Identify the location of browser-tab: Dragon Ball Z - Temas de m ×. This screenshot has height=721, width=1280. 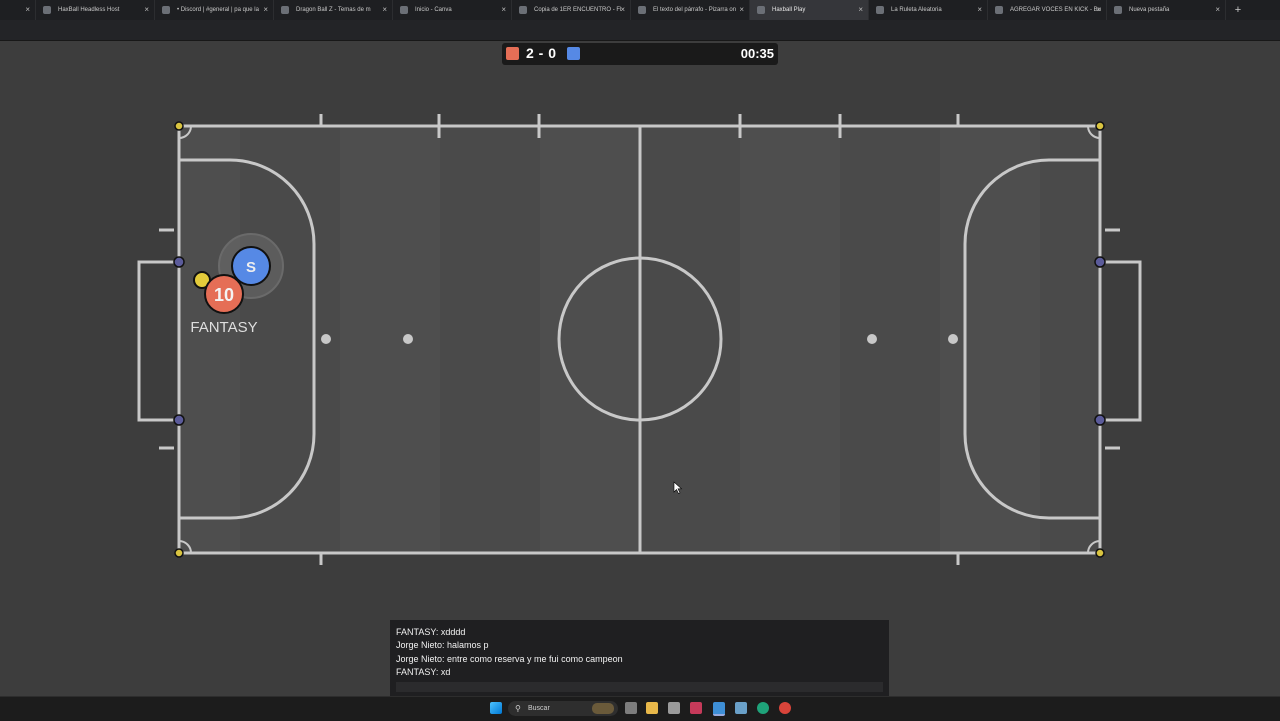
(333, 10).